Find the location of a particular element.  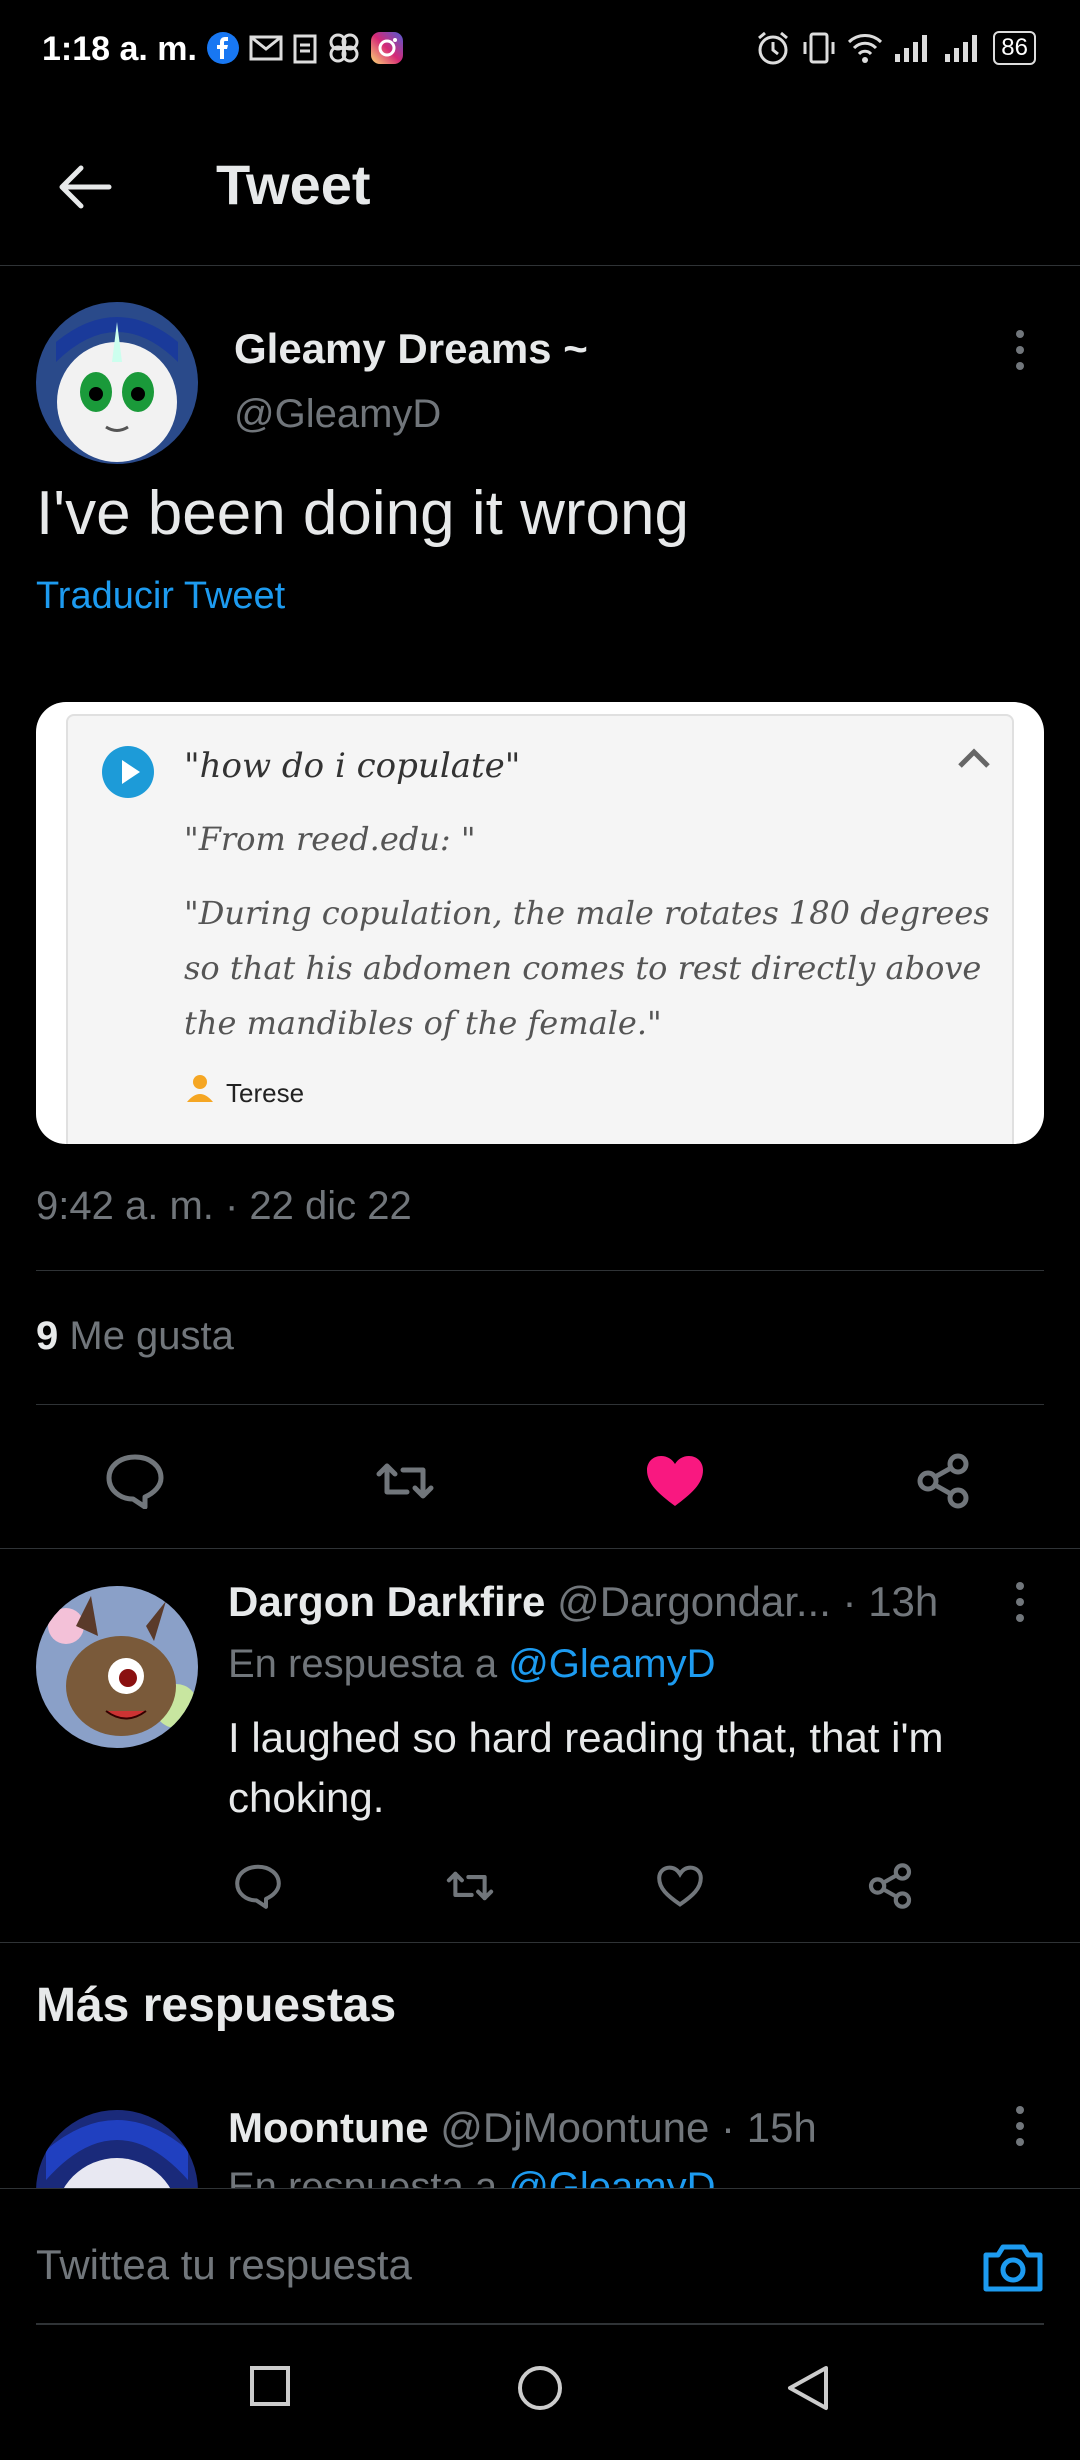

back-arrow-icon is located at coordinates (85, 187).